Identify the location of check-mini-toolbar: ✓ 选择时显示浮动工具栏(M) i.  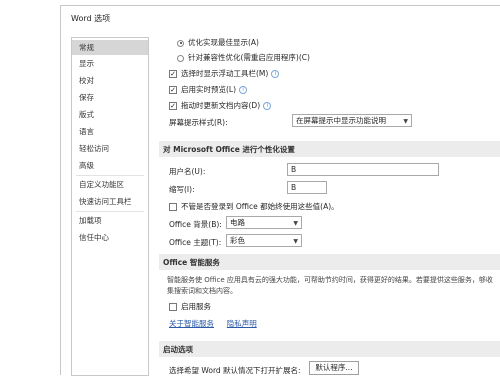
(224, 73).